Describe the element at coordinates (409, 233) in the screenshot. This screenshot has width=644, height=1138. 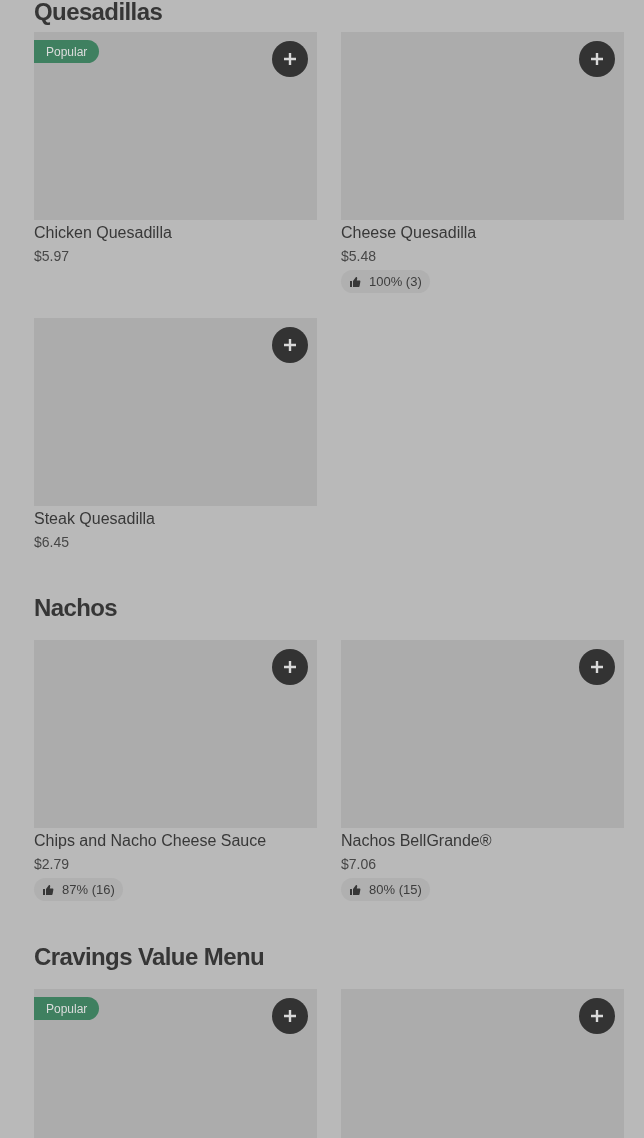
I see `item-name: Cheese Quesadilla` at that location.